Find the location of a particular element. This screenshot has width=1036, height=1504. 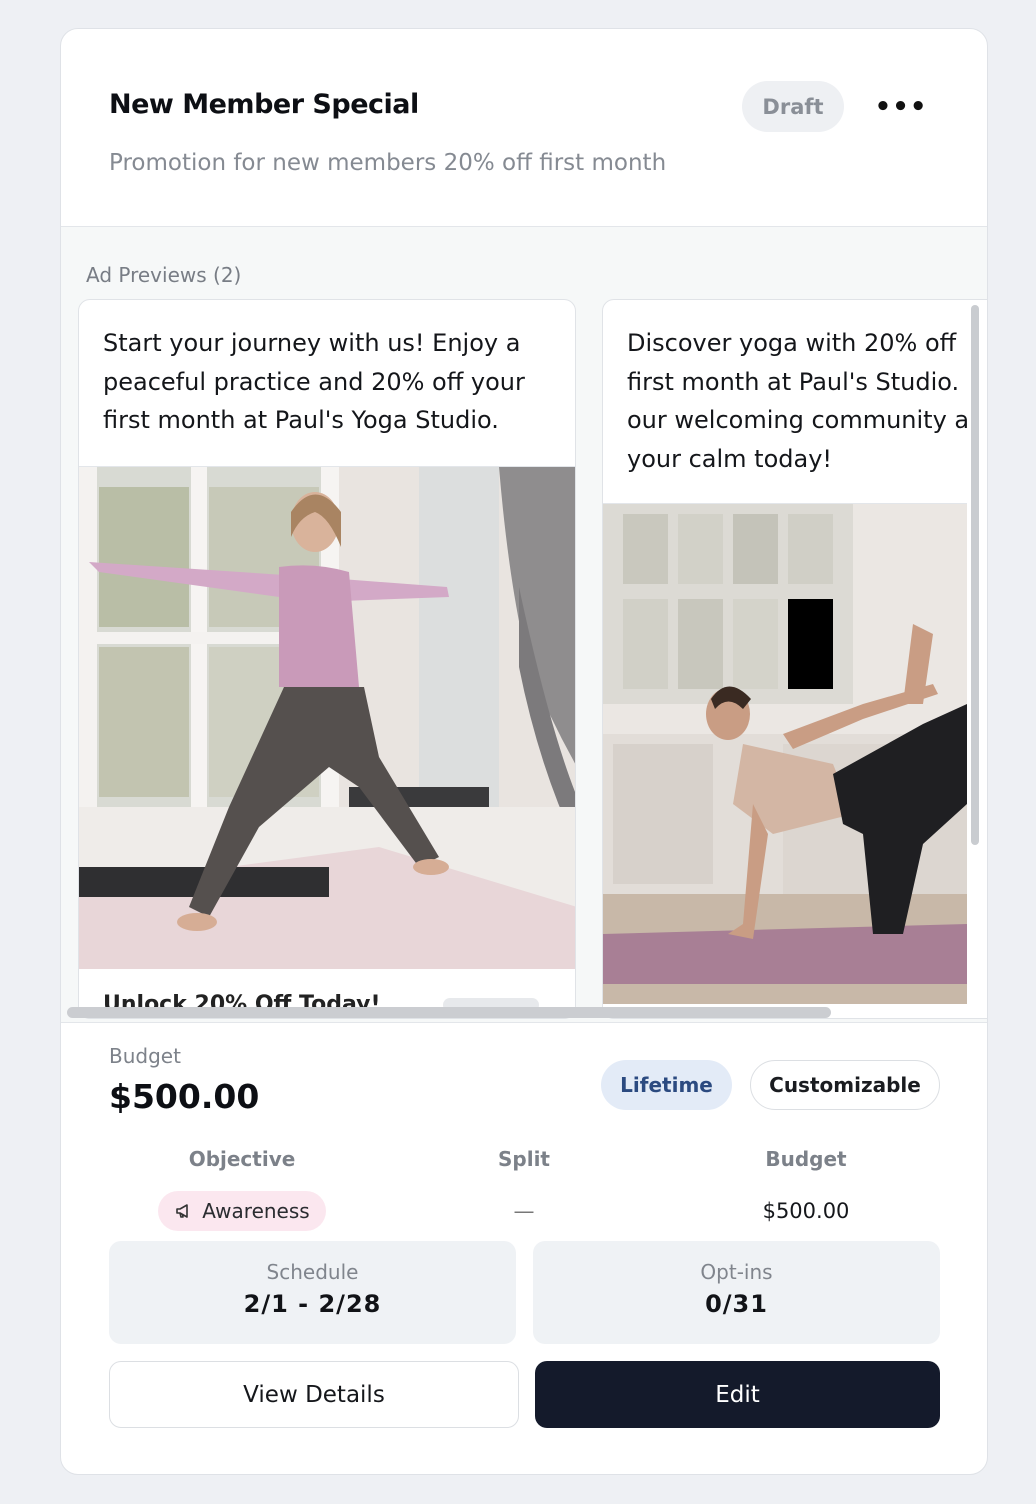

ad-text-line: Discover yoga with 20% off is located at coordinates (792, 343).